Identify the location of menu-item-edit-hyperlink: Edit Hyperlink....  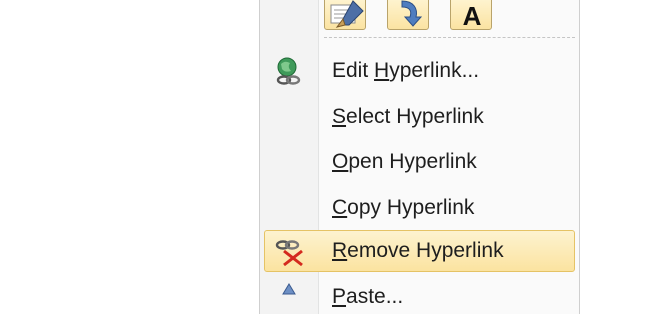
(419, 71).